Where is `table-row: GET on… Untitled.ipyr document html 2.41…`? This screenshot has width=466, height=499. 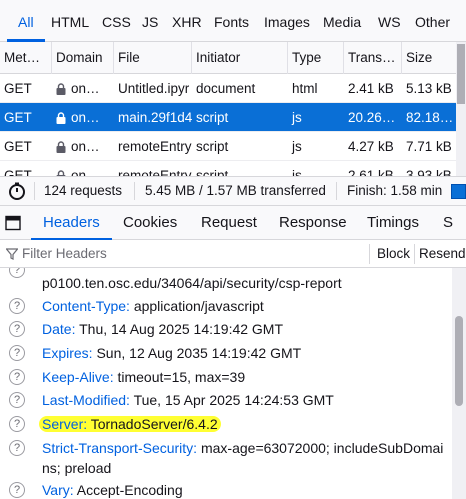 table-row: GET on… Untitled.ipyr document html 2.41… is located at coordinates (228, 88).